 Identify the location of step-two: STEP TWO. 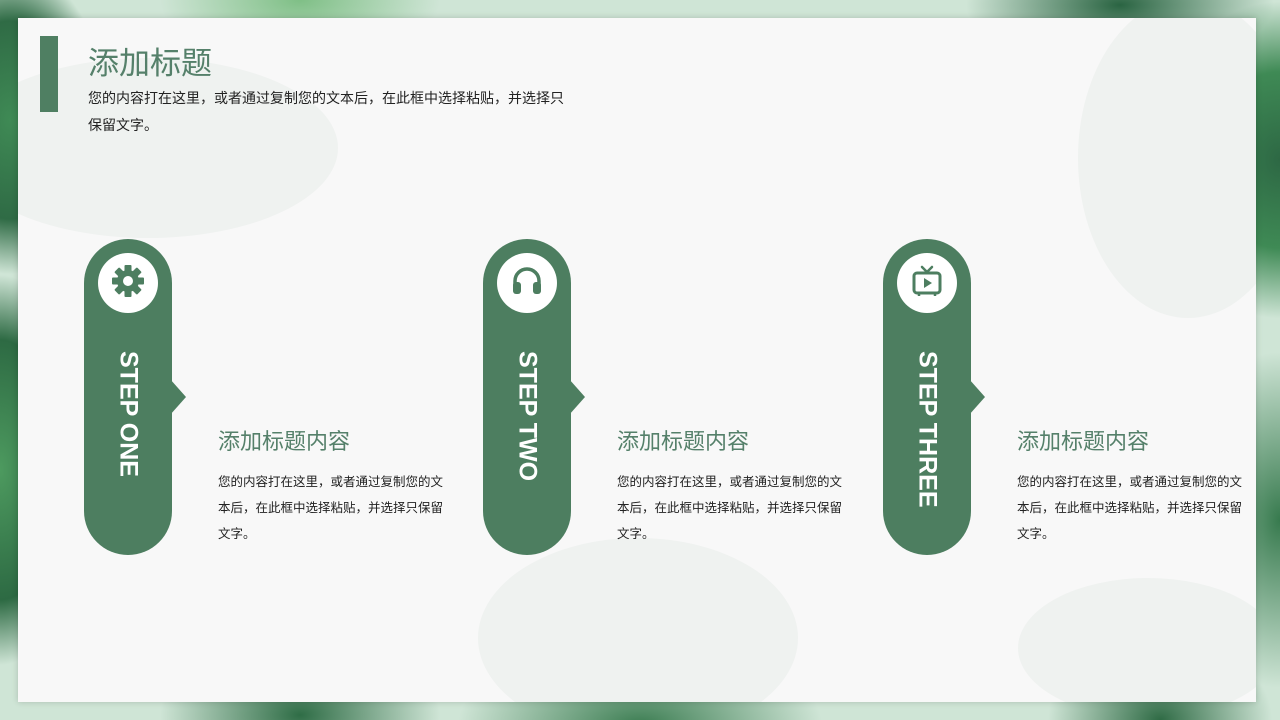
(534, 397).